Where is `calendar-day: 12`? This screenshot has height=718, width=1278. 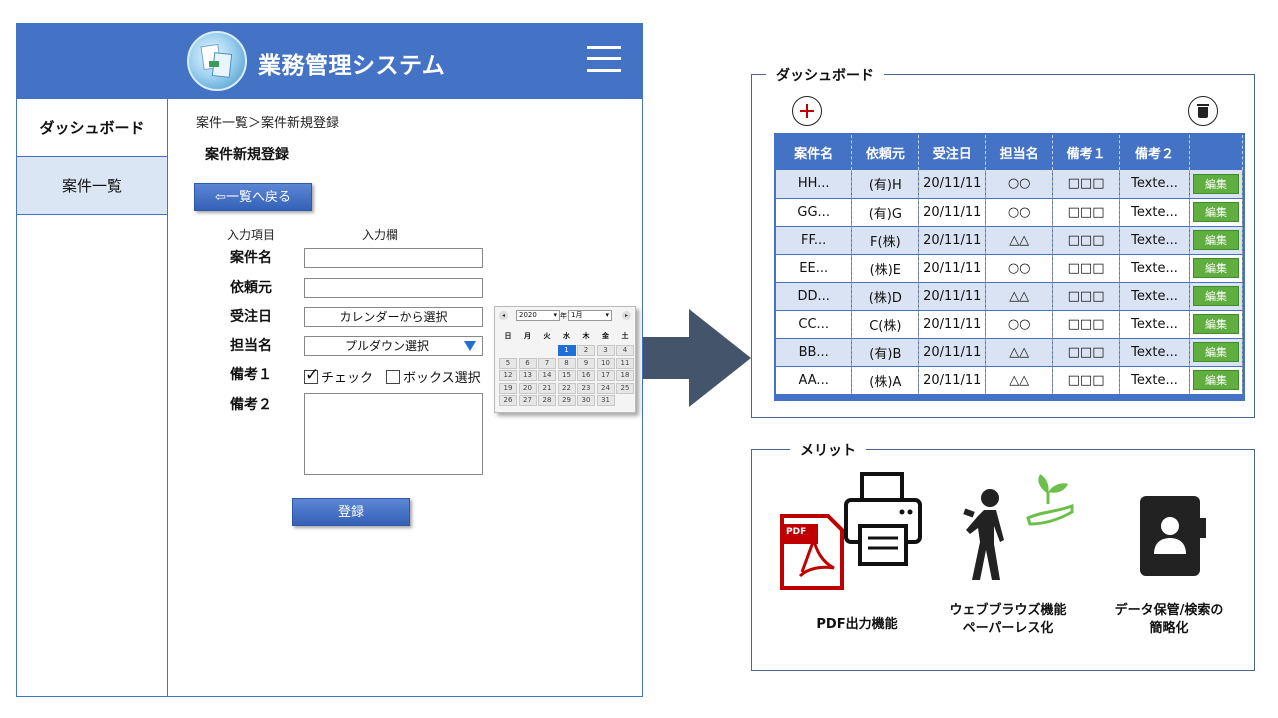
calendar-day: 12 is located at coordinates (508, 375).